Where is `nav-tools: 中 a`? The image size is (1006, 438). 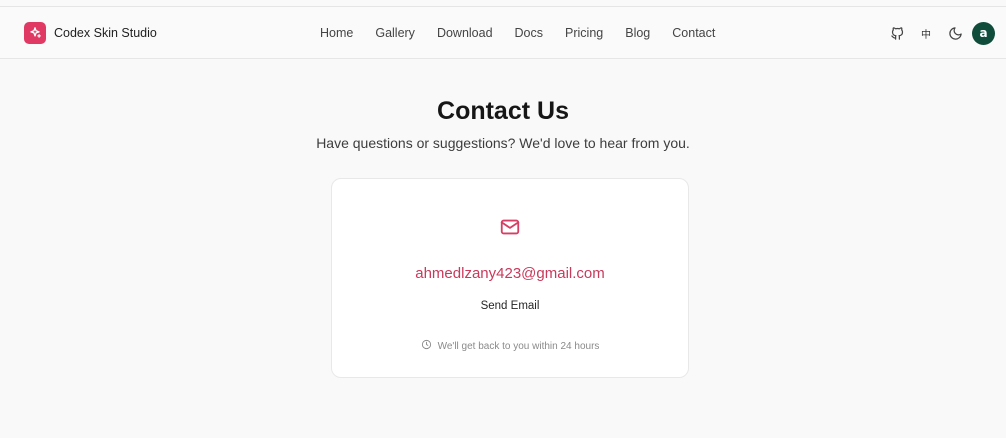 nav-tools: 中 a is located at coordinates (937, 33).